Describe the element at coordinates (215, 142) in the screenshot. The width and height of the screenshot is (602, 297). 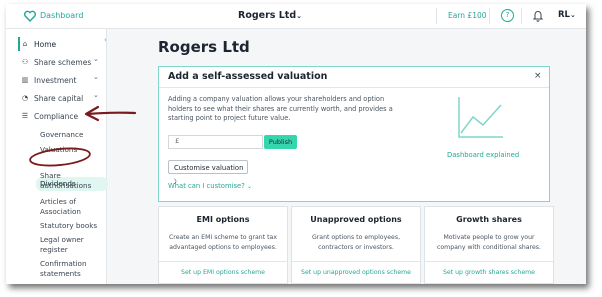
I see `valuation-input: £` at that location.